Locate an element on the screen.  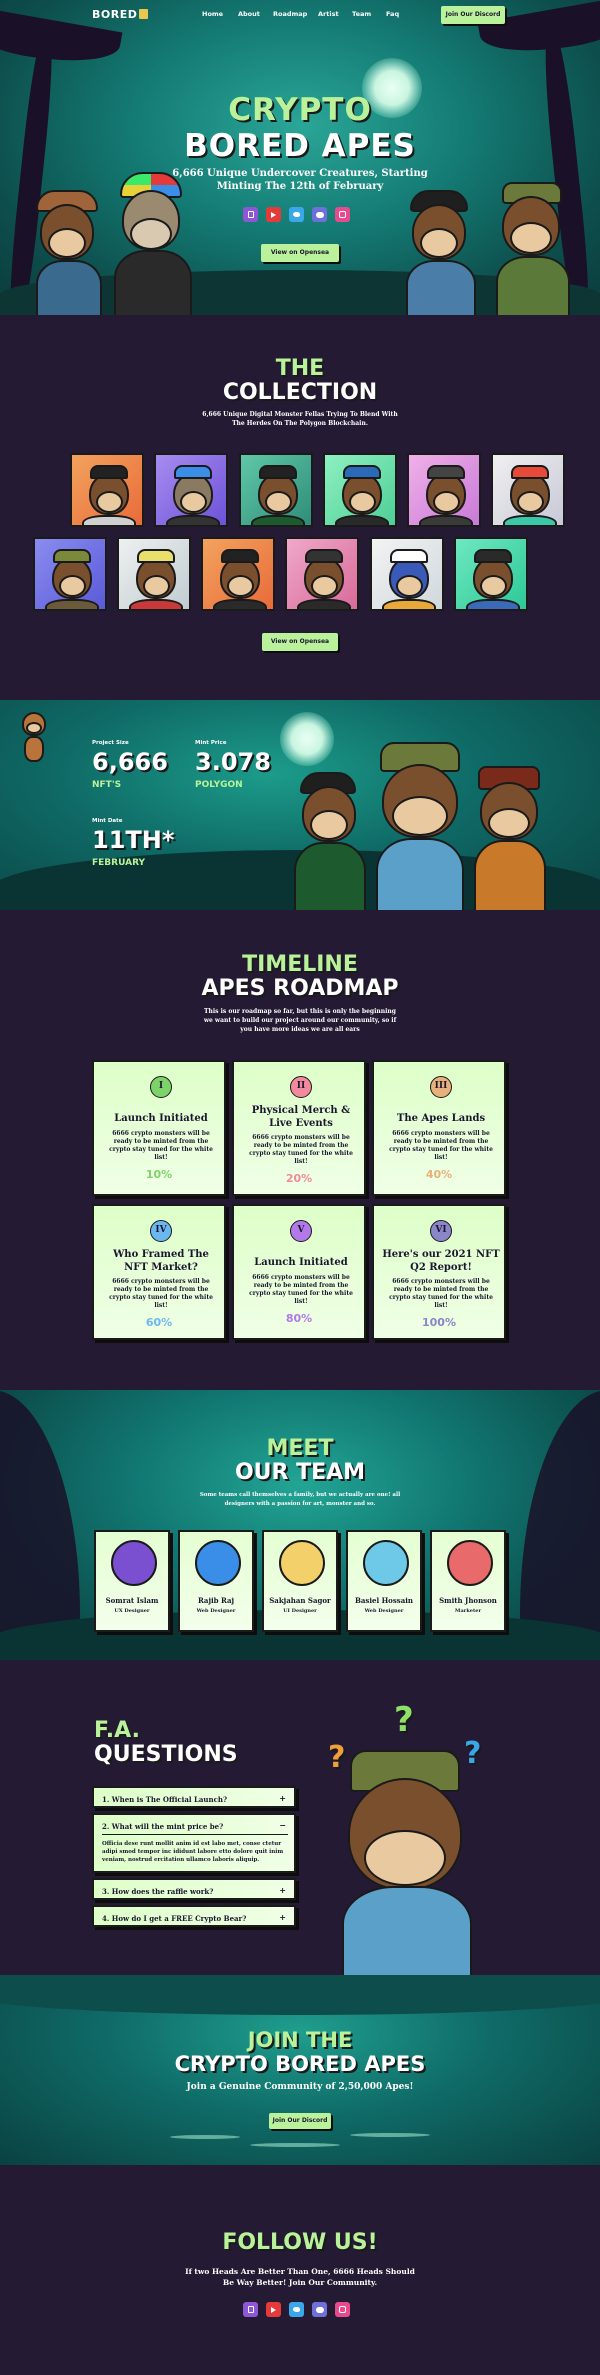
roadmap-number-badge: IV is located at coordinates (161, 1231).